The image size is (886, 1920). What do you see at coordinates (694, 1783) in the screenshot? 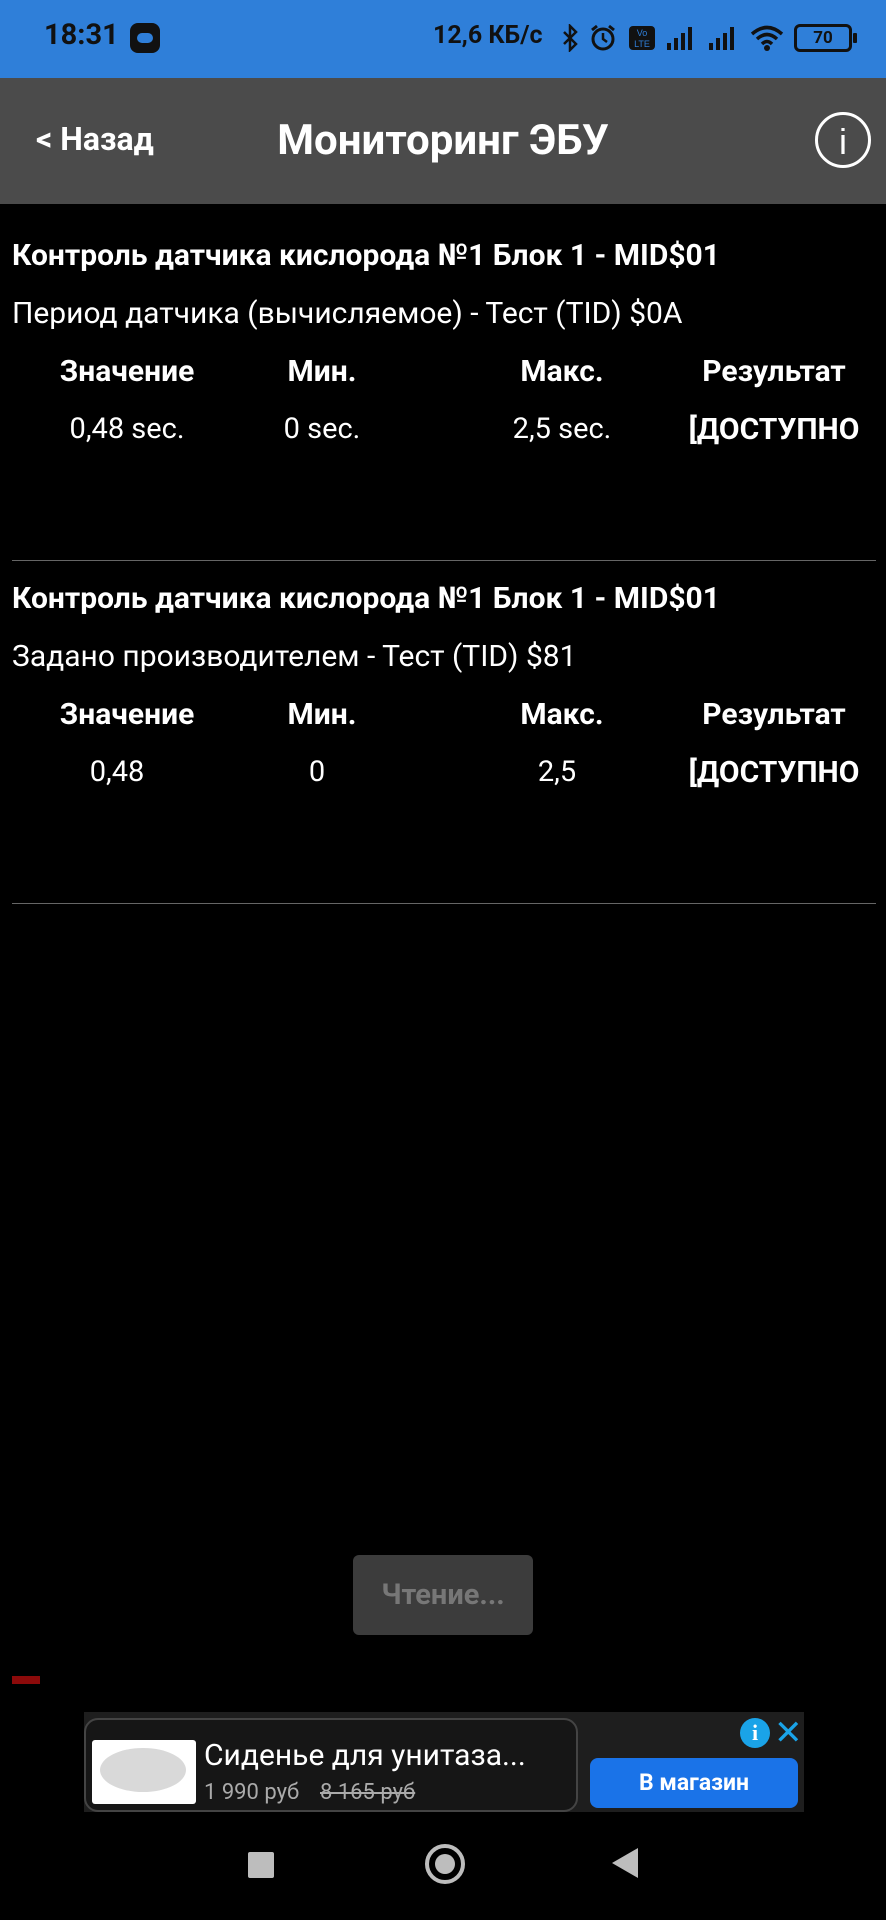
I see `ad-shop-button: В магазин` at bounding box center [694, 1783].